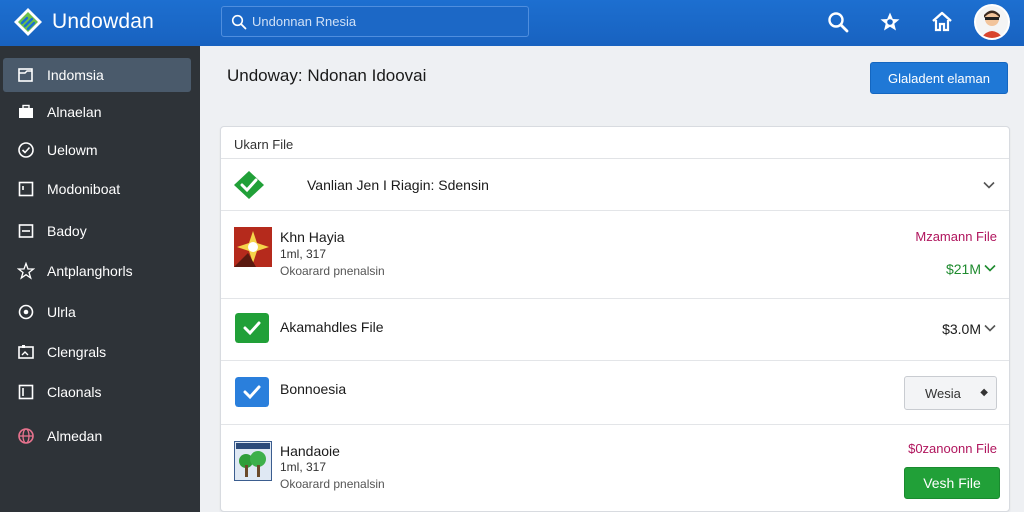 The image size is (1024, 512). I want to click on item-action-button: Wesia ◆, so click(950, 393).